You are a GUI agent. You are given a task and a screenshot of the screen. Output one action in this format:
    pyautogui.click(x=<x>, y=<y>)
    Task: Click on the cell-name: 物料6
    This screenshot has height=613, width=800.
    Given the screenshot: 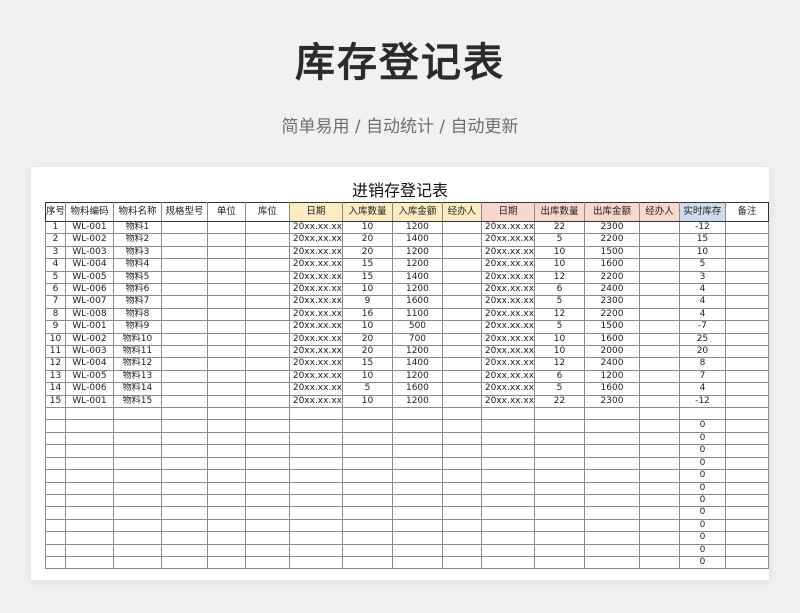 What is the action you would take?
    pyautogui.click(x=137, y=290)
    